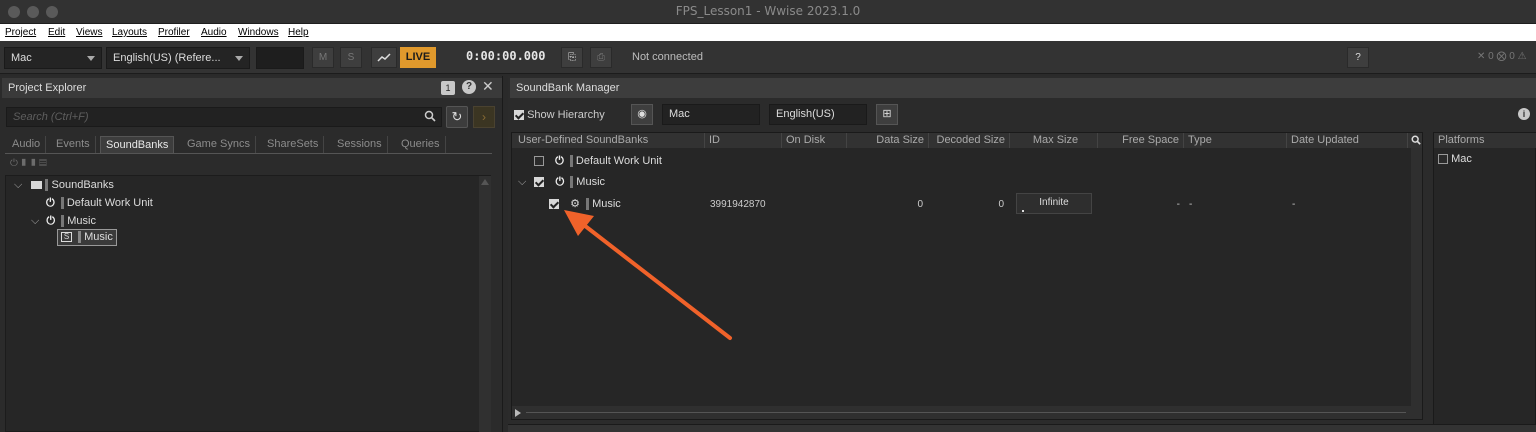 The image size is (1536, 432). Describe the element at coordinates (418, 57) in the screenshot. I see `live-button: LIVE` at that location.